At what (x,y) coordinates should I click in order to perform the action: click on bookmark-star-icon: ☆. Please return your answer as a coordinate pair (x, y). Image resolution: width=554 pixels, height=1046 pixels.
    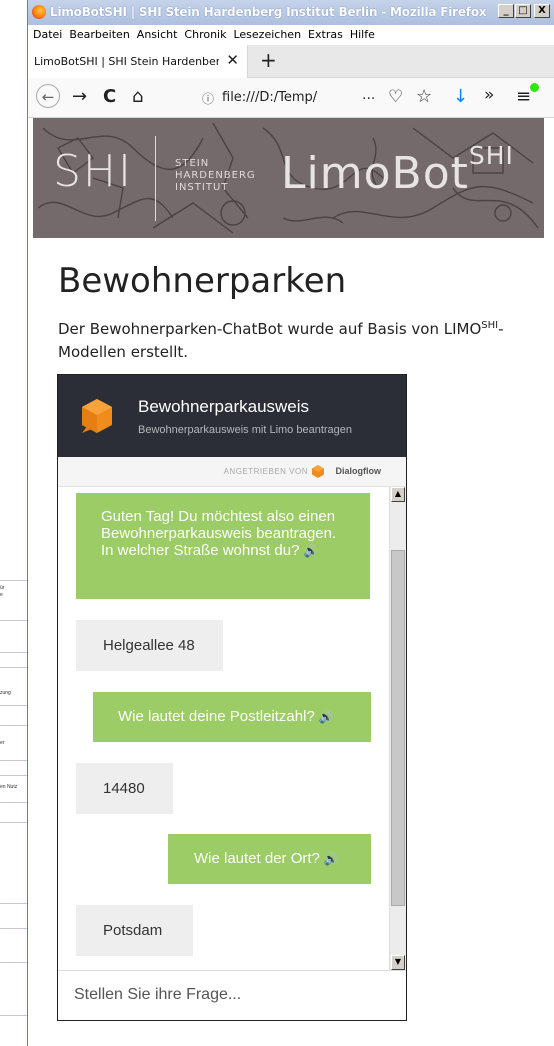
    Looking at the image, I should click on (424, 96).